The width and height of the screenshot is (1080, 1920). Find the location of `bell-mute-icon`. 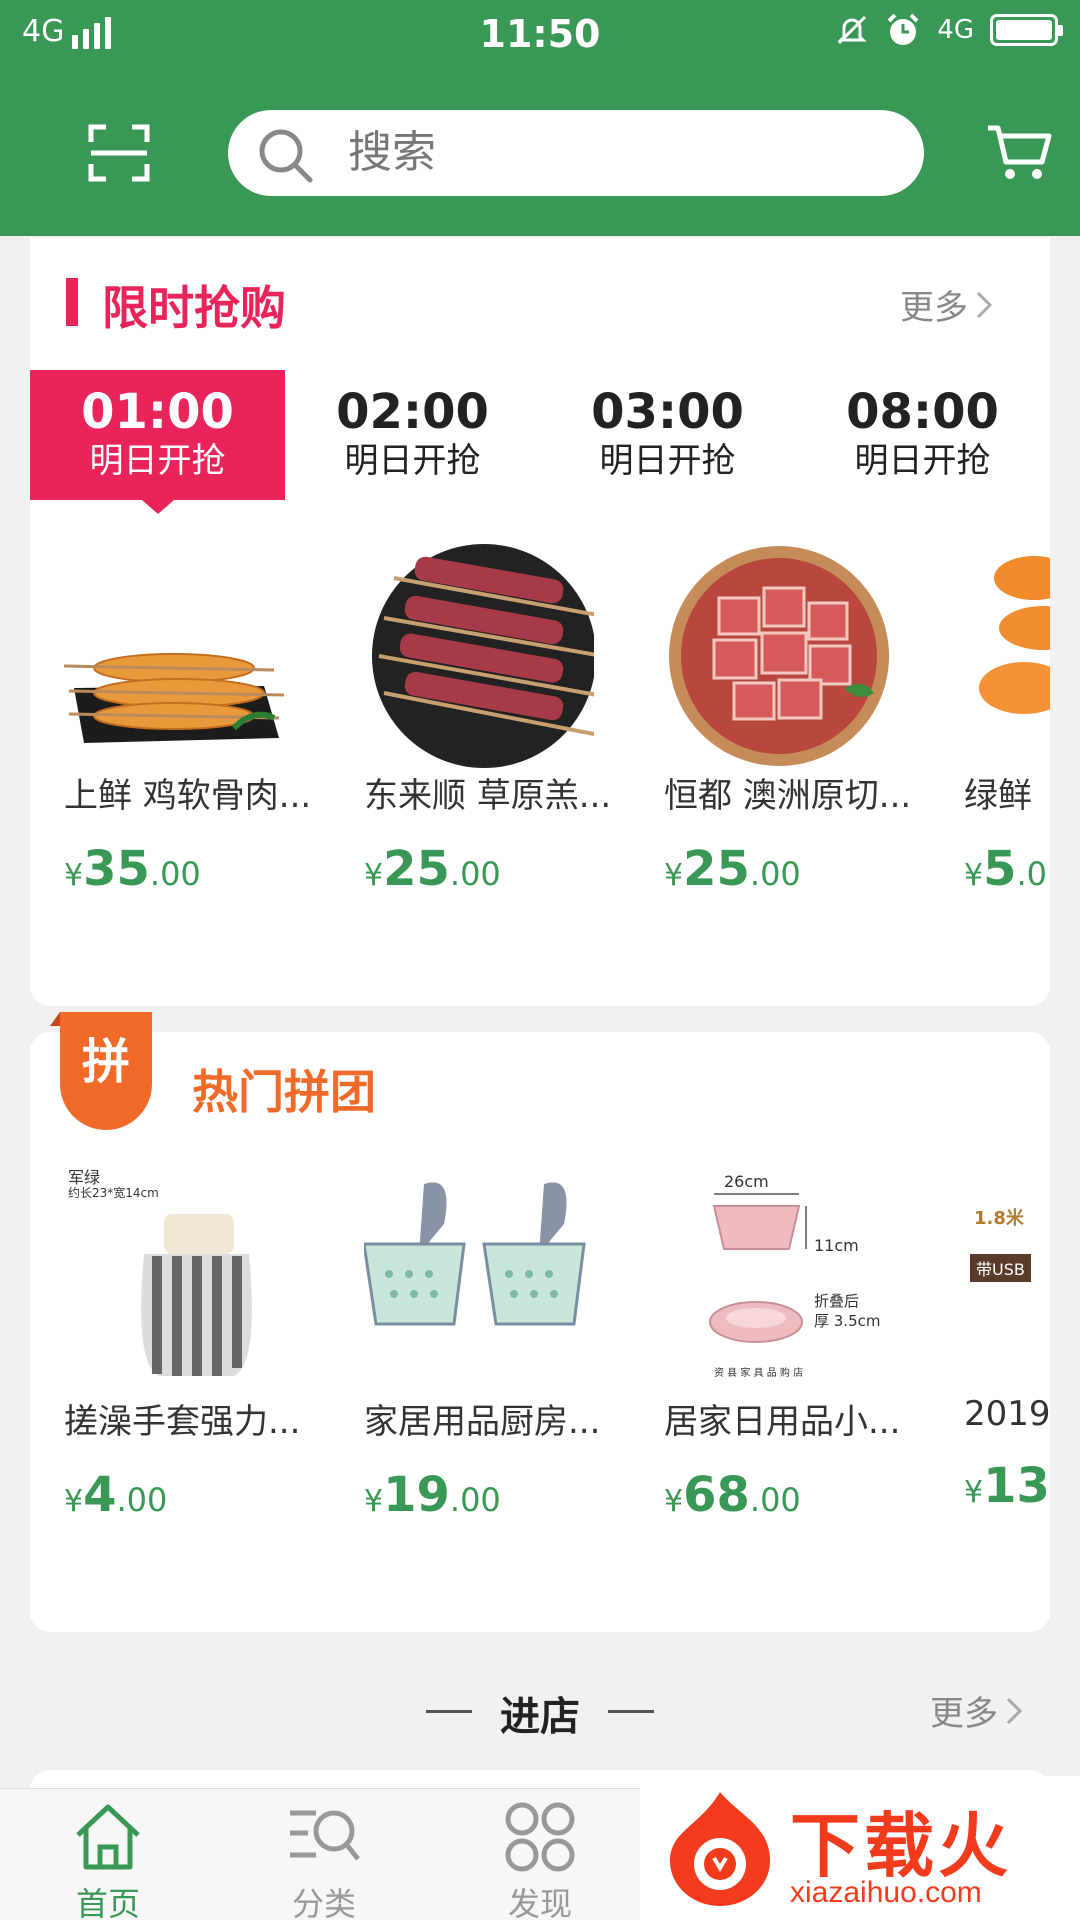

bell-mute-icon is located at coordinates (852, 30).